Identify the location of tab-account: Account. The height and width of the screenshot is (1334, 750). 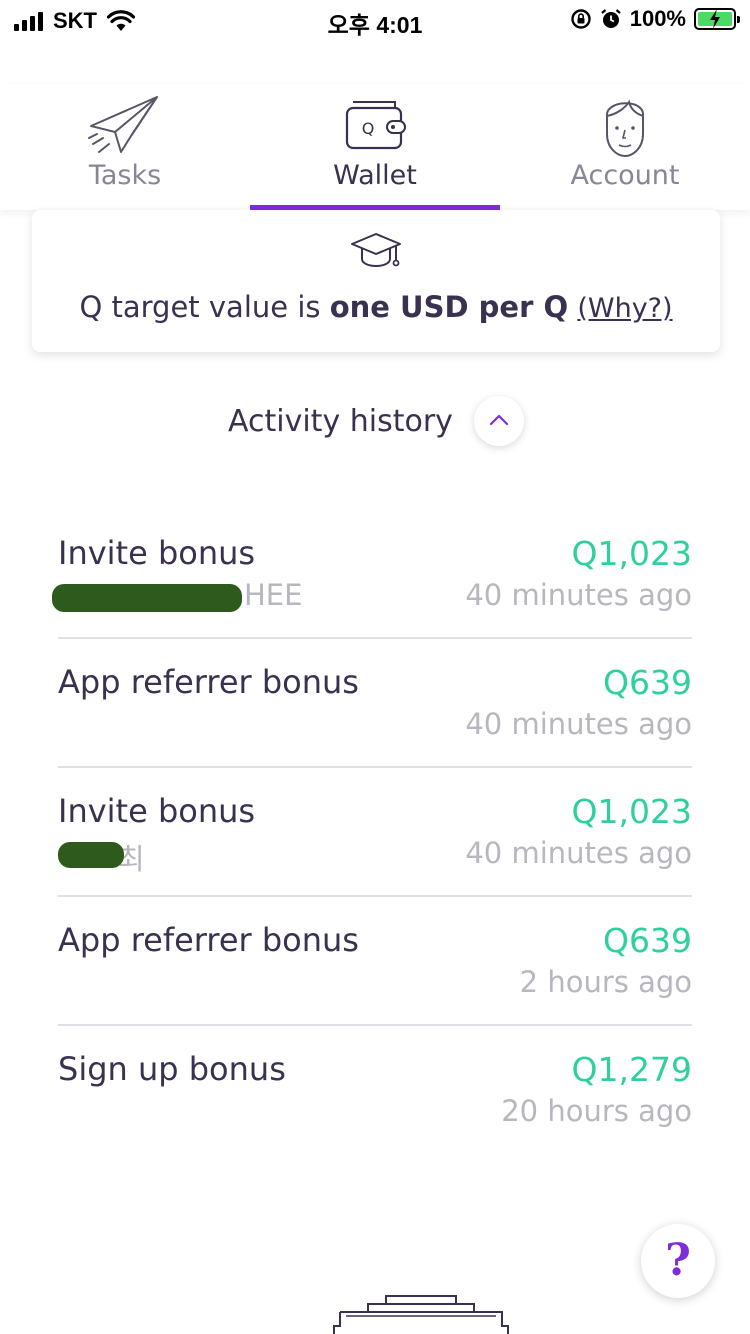
(625, 147).